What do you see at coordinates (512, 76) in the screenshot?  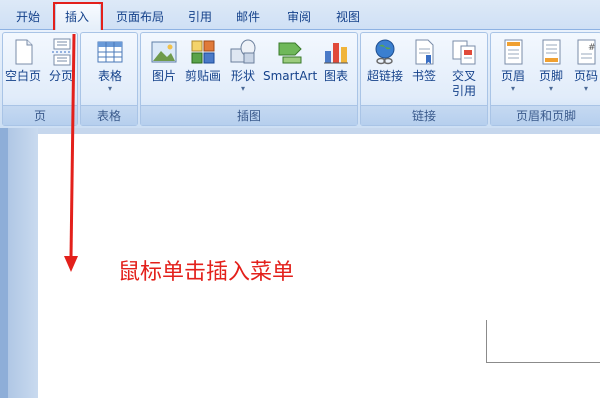 I see `header-label: 页眉` at bounding box center [512, 76].